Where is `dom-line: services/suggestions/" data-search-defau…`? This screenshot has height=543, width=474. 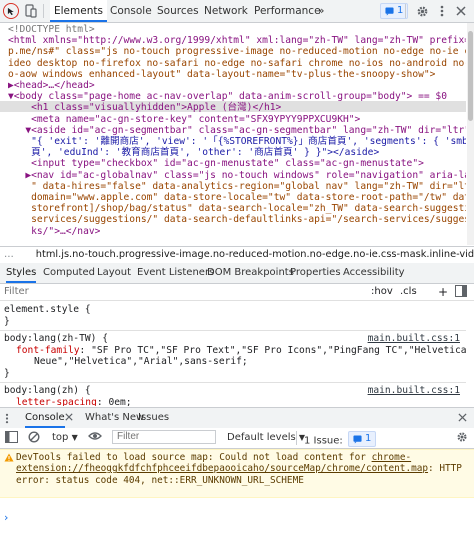 dom-line: services/suggestions/" data-search-defau… is located at coordinates (237, 219).